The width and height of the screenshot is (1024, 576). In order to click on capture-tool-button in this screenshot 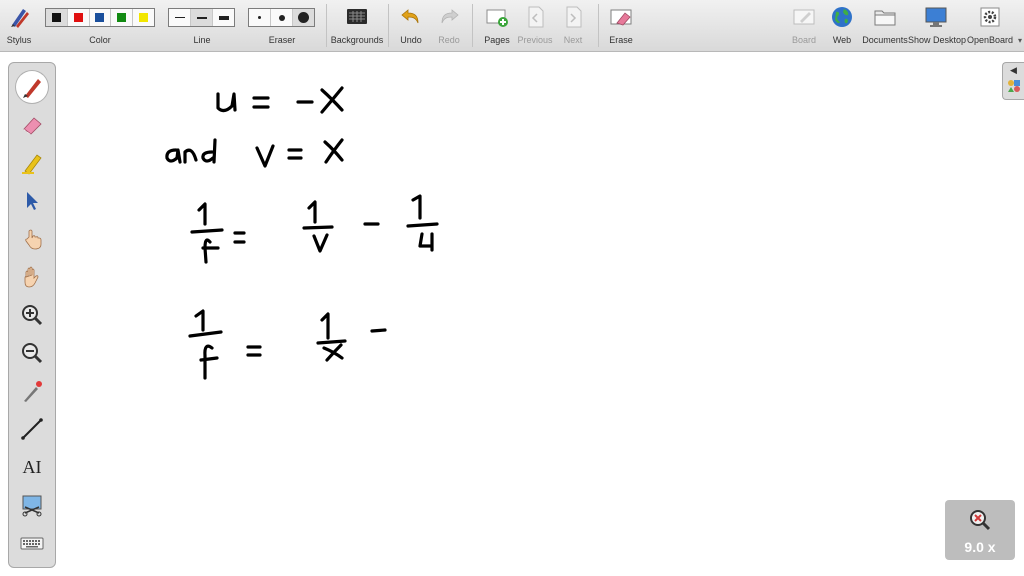, I will do `click(32, 505)`.